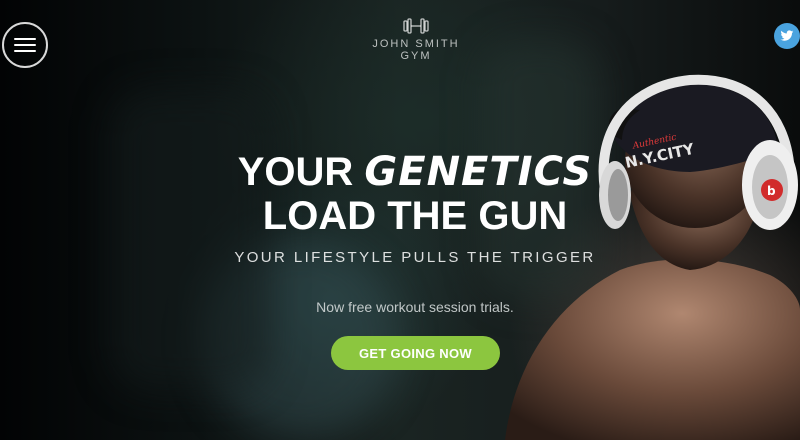 The height and width of the screenshot is (440, 800). What do you see at coordinates (415, 307) in the screenshot?
I see `hero-tagline: Now free workout session trials.` at bounding box center [415, 307].